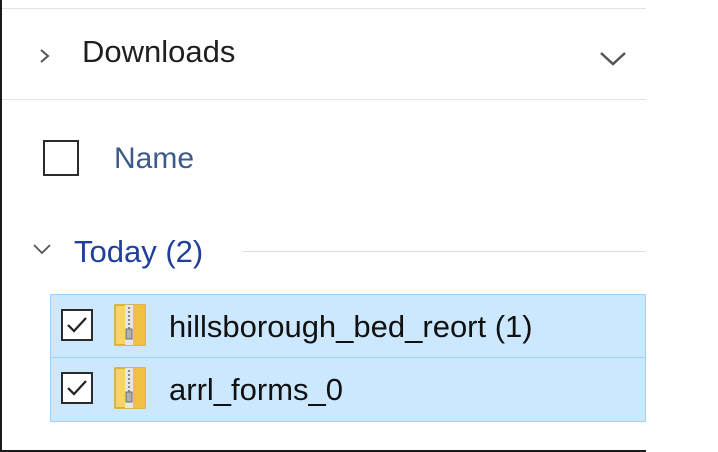 The width and height of the screenshot is (718, 452). I want to click on file-name: arrl_forms_0, so click(256, 390).